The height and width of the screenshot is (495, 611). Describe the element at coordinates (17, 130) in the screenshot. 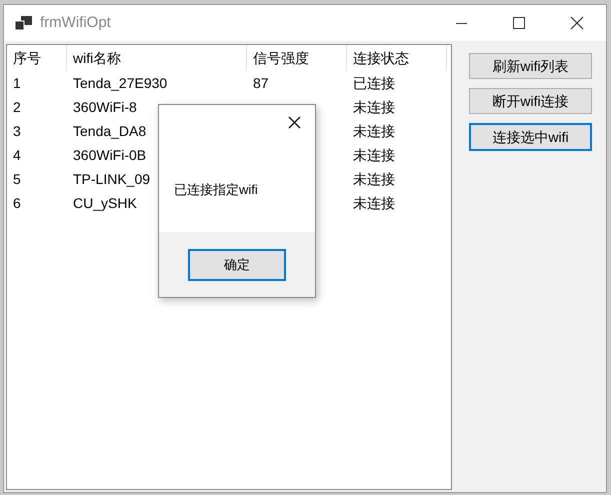

I see `table-cell: 3` at that location.